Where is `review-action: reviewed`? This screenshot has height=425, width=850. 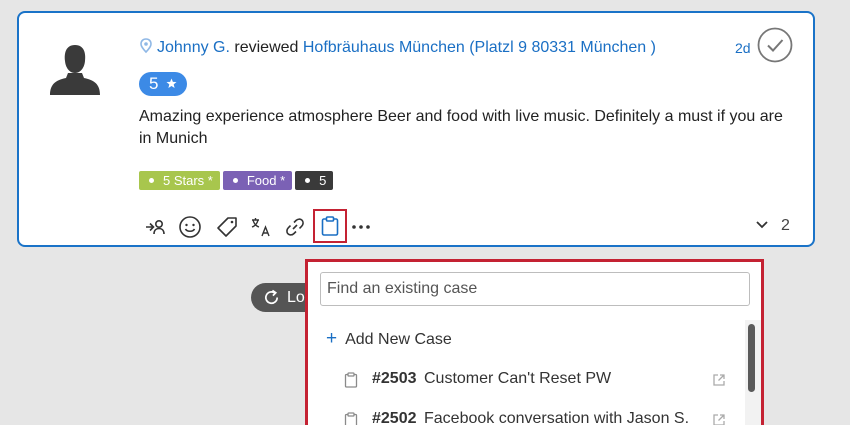
review-action: reviewed is located at coordinates (266, 47).